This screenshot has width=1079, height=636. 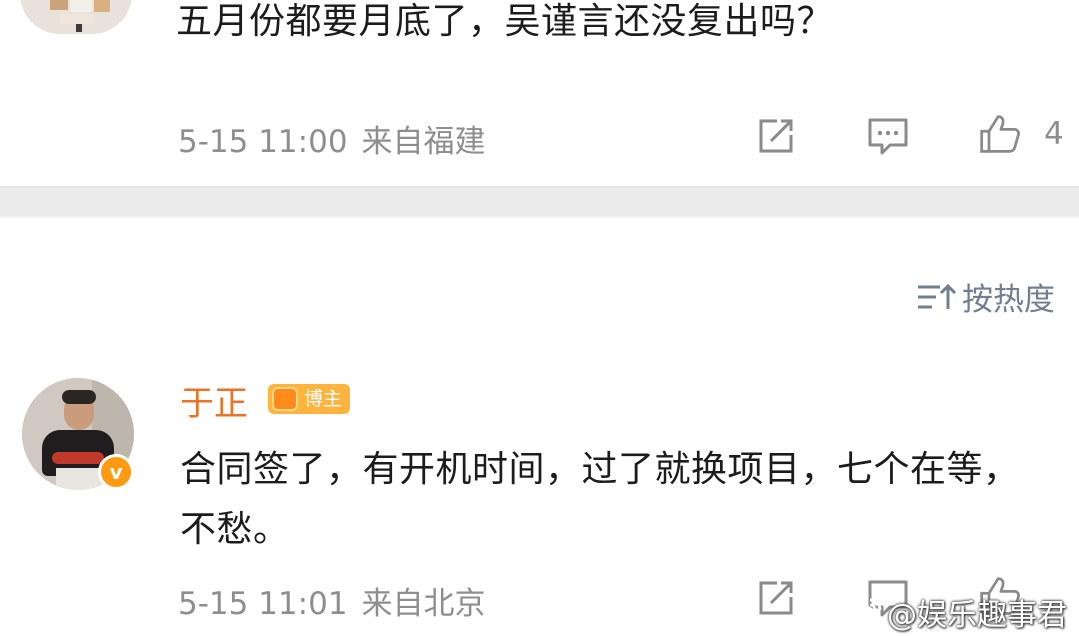 I want to click on reply-time: 5-15 11:01, so click(x=263, y=604).